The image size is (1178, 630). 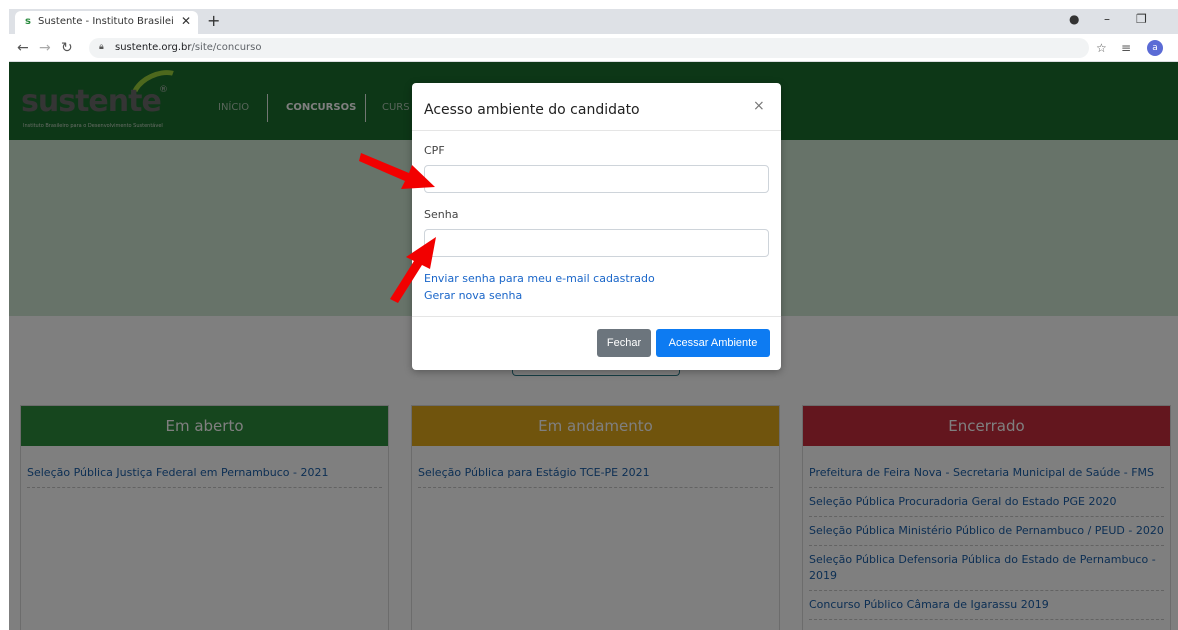 What do you see at coordinates (67, 48) in the screenshot?
I see `reload-icon: ↻` at bounding box center [67, 48].